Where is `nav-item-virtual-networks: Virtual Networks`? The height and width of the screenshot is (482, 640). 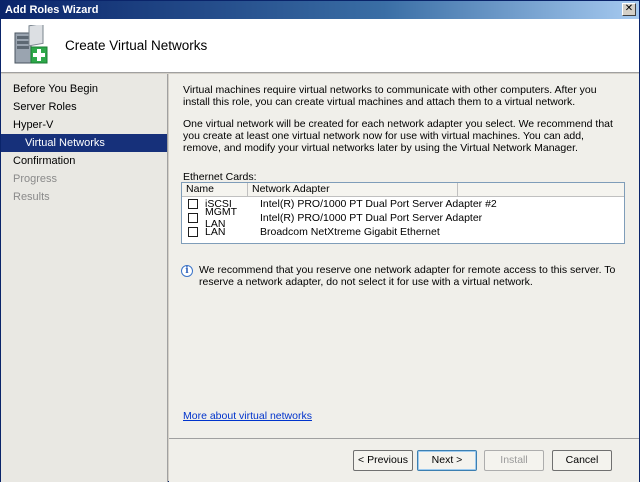 nav-item-virtual-networks: Virtual Networks is located at coordinates (84, 143).